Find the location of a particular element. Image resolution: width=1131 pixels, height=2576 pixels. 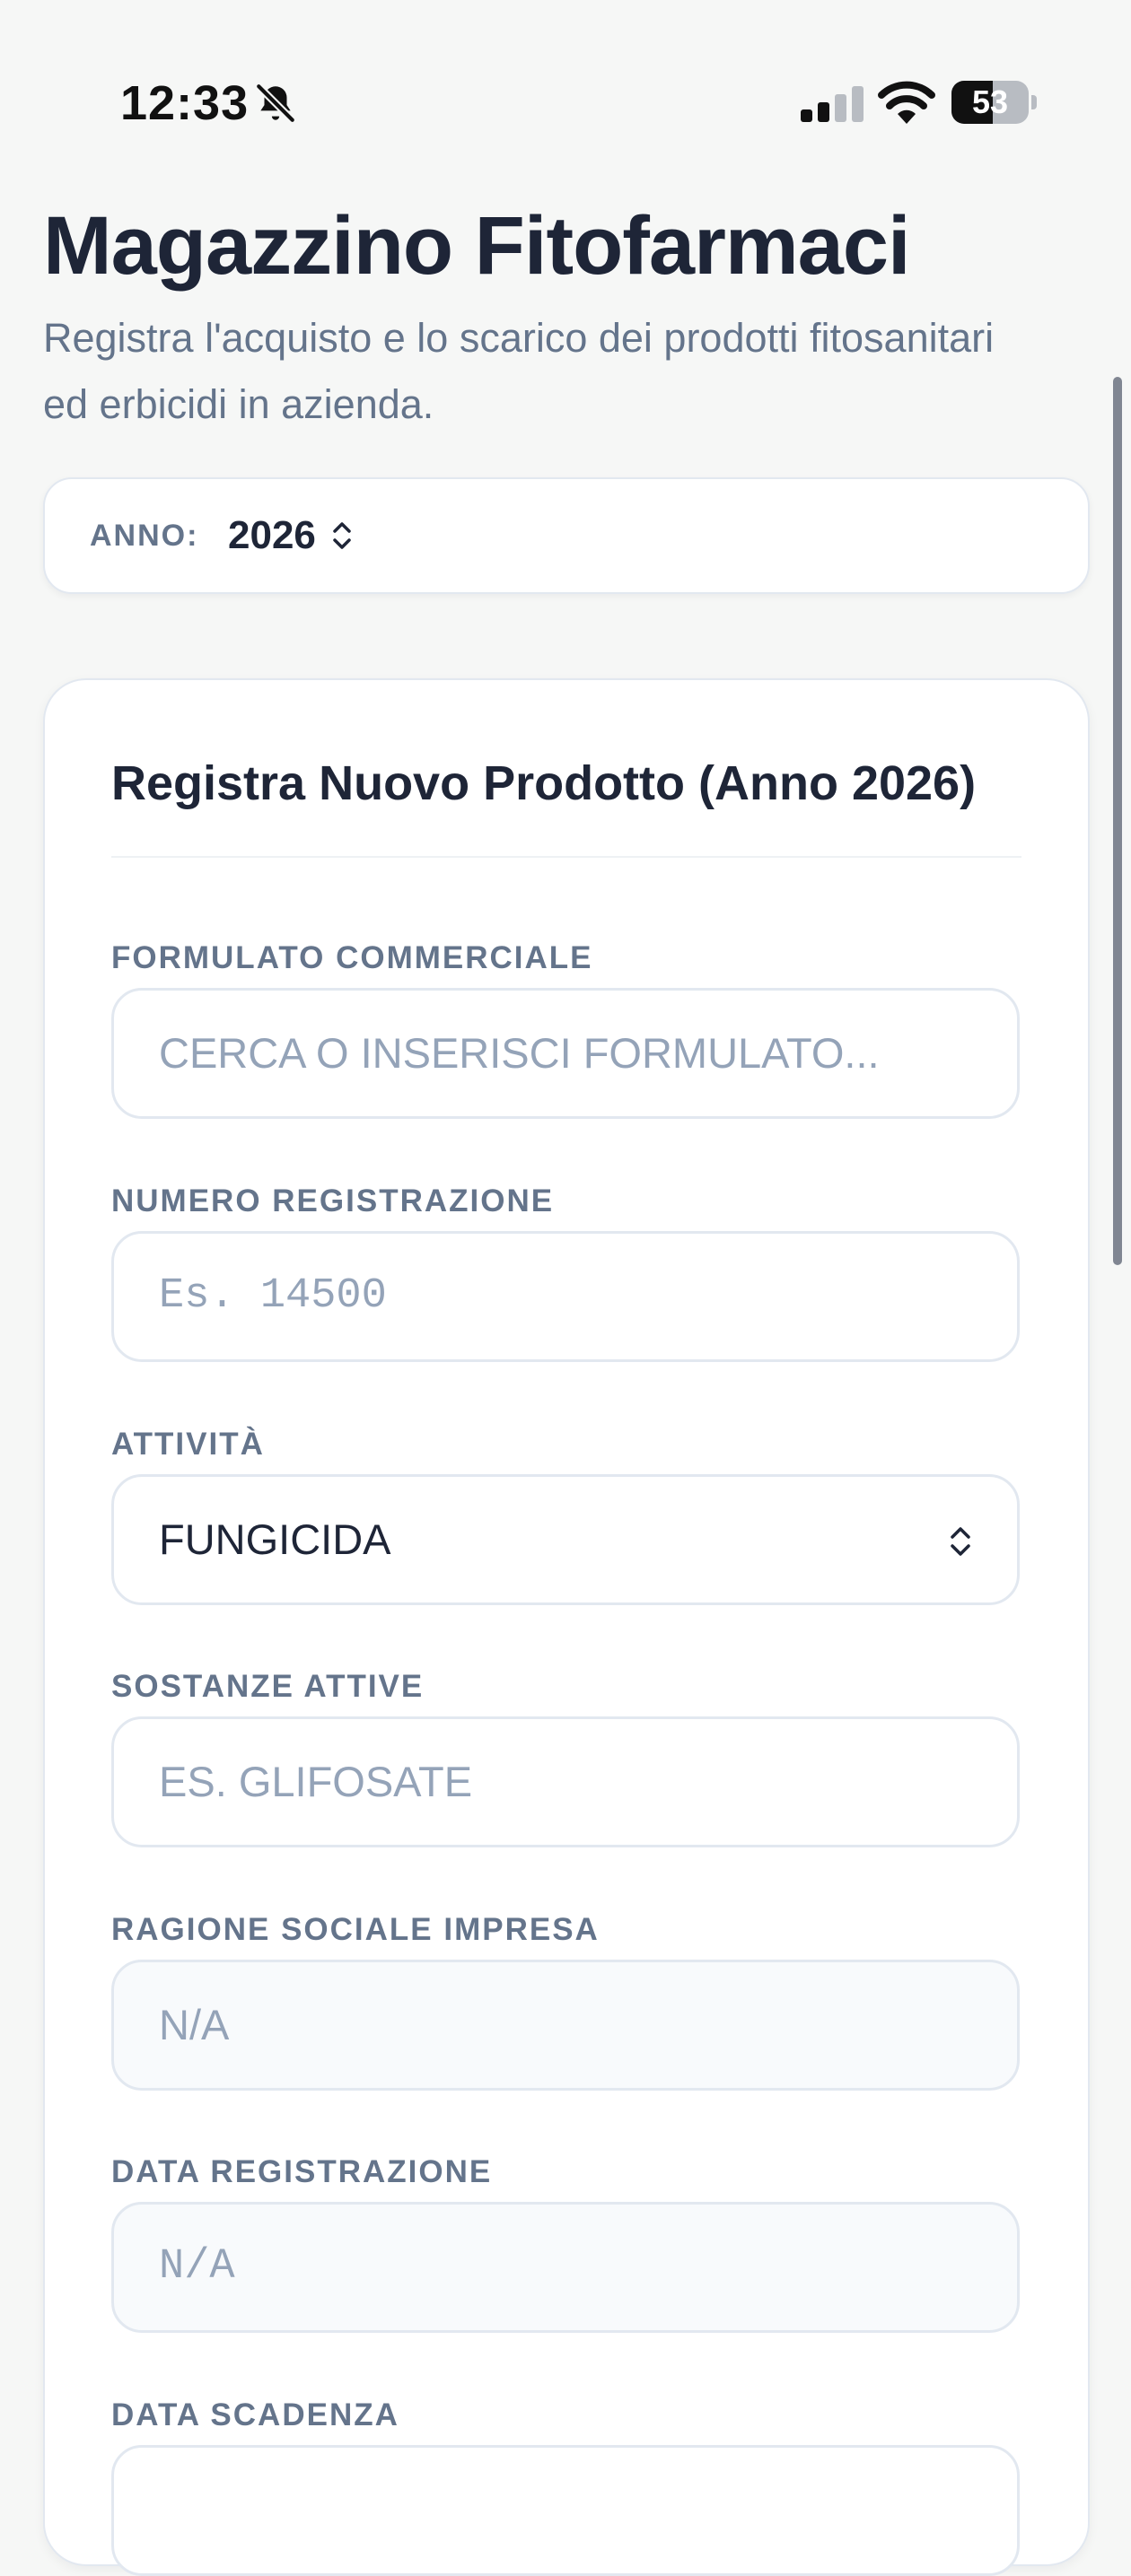

year-label: ANNO: is located at coordinates (144, 536).